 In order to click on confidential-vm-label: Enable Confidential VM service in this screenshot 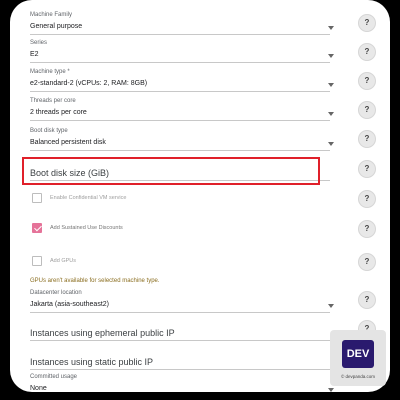, I will do `click(88, 198)`.